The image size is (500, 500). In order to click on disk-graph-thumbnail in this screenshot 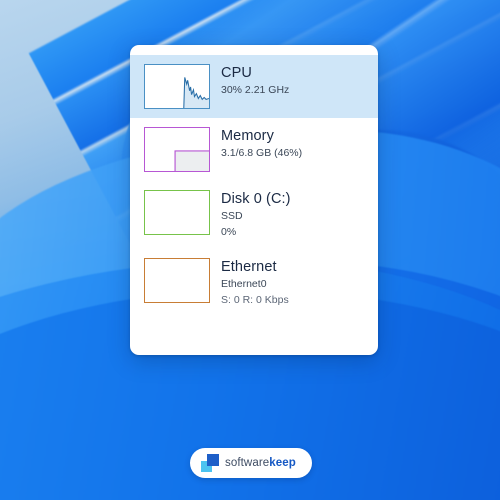, I will do `click(177, 212)`.